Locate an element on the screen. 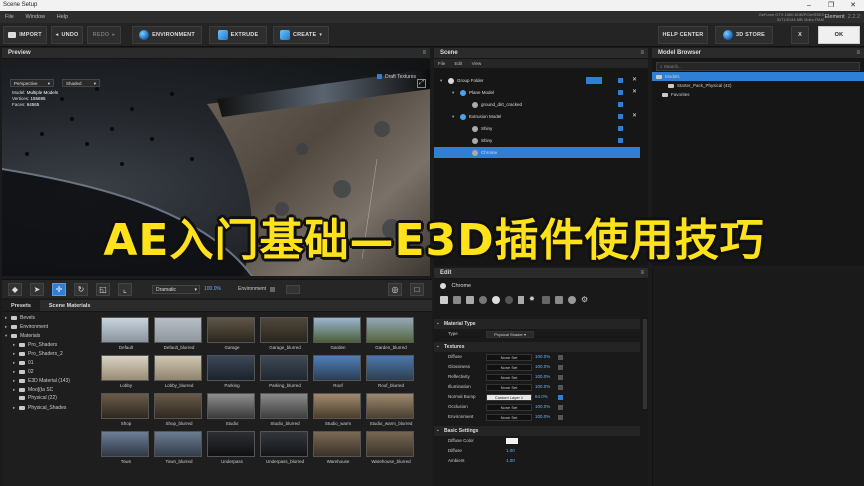 Image resolution: width=864 pixels, height=486 pixels. rotate-tool: ↻ is located at coordinates (81, 289).